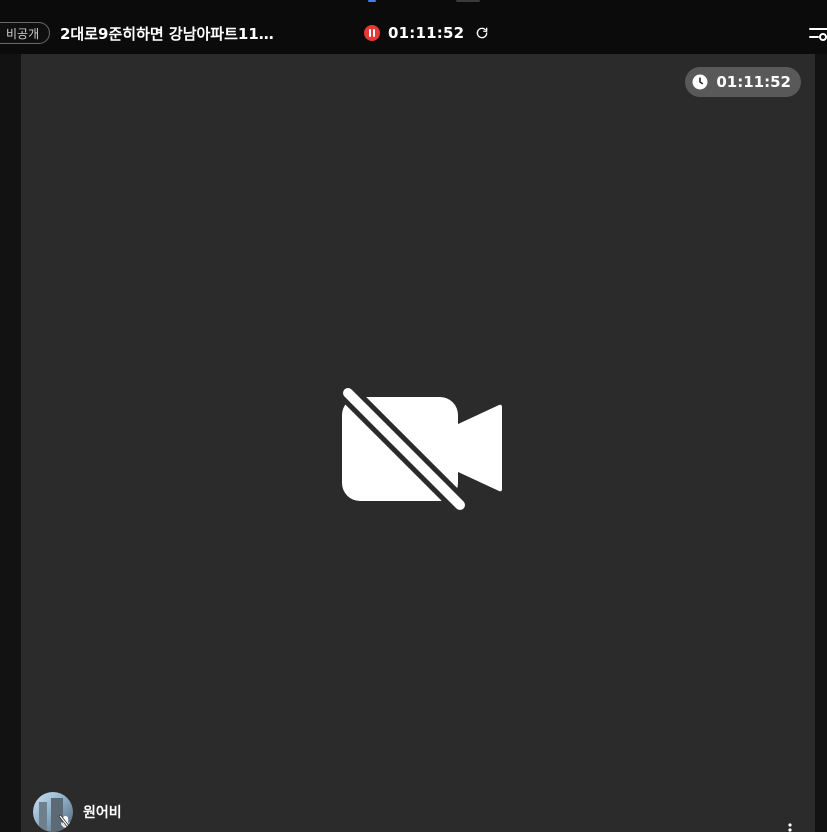 The width and height of the screenshot is (827, 832). What do you see at coordinates (816, 33) in the screenshot?
I see `settings-icon` at bounding box center [816, 33].